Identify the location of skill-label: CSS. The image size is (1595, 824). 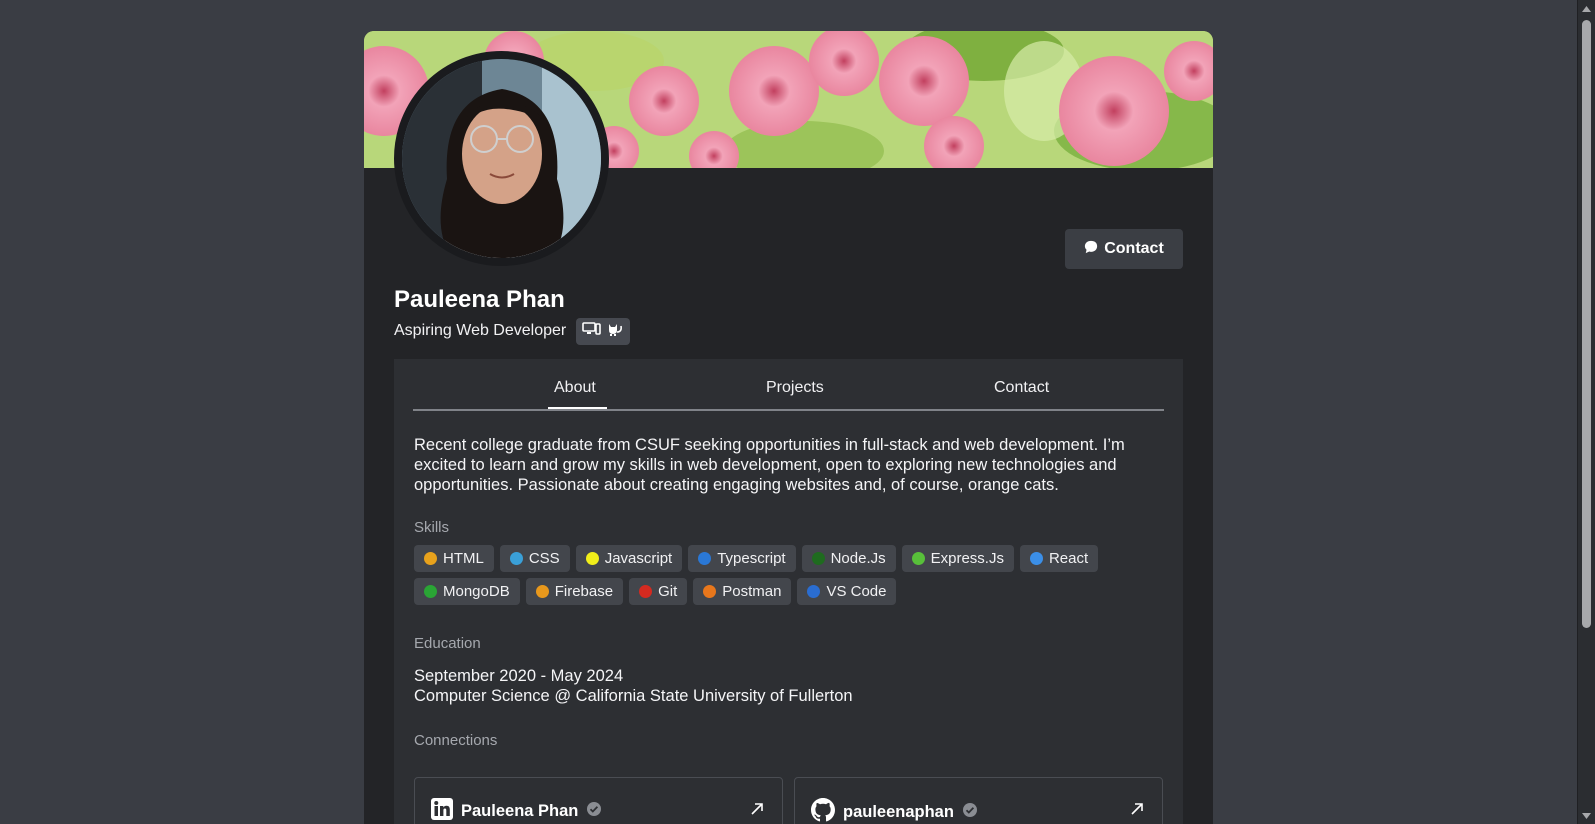
(544, 558).